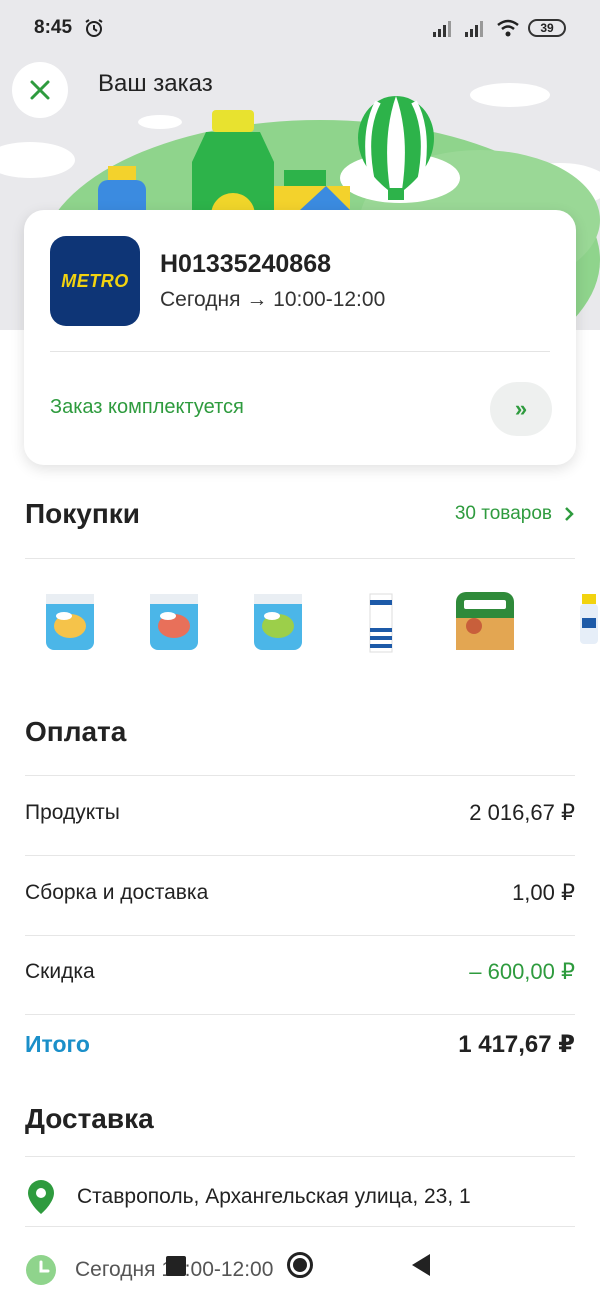 This screenshot has height=1299, width=600. I want to click on page-title: Ваш заказ, so click(155, 83).